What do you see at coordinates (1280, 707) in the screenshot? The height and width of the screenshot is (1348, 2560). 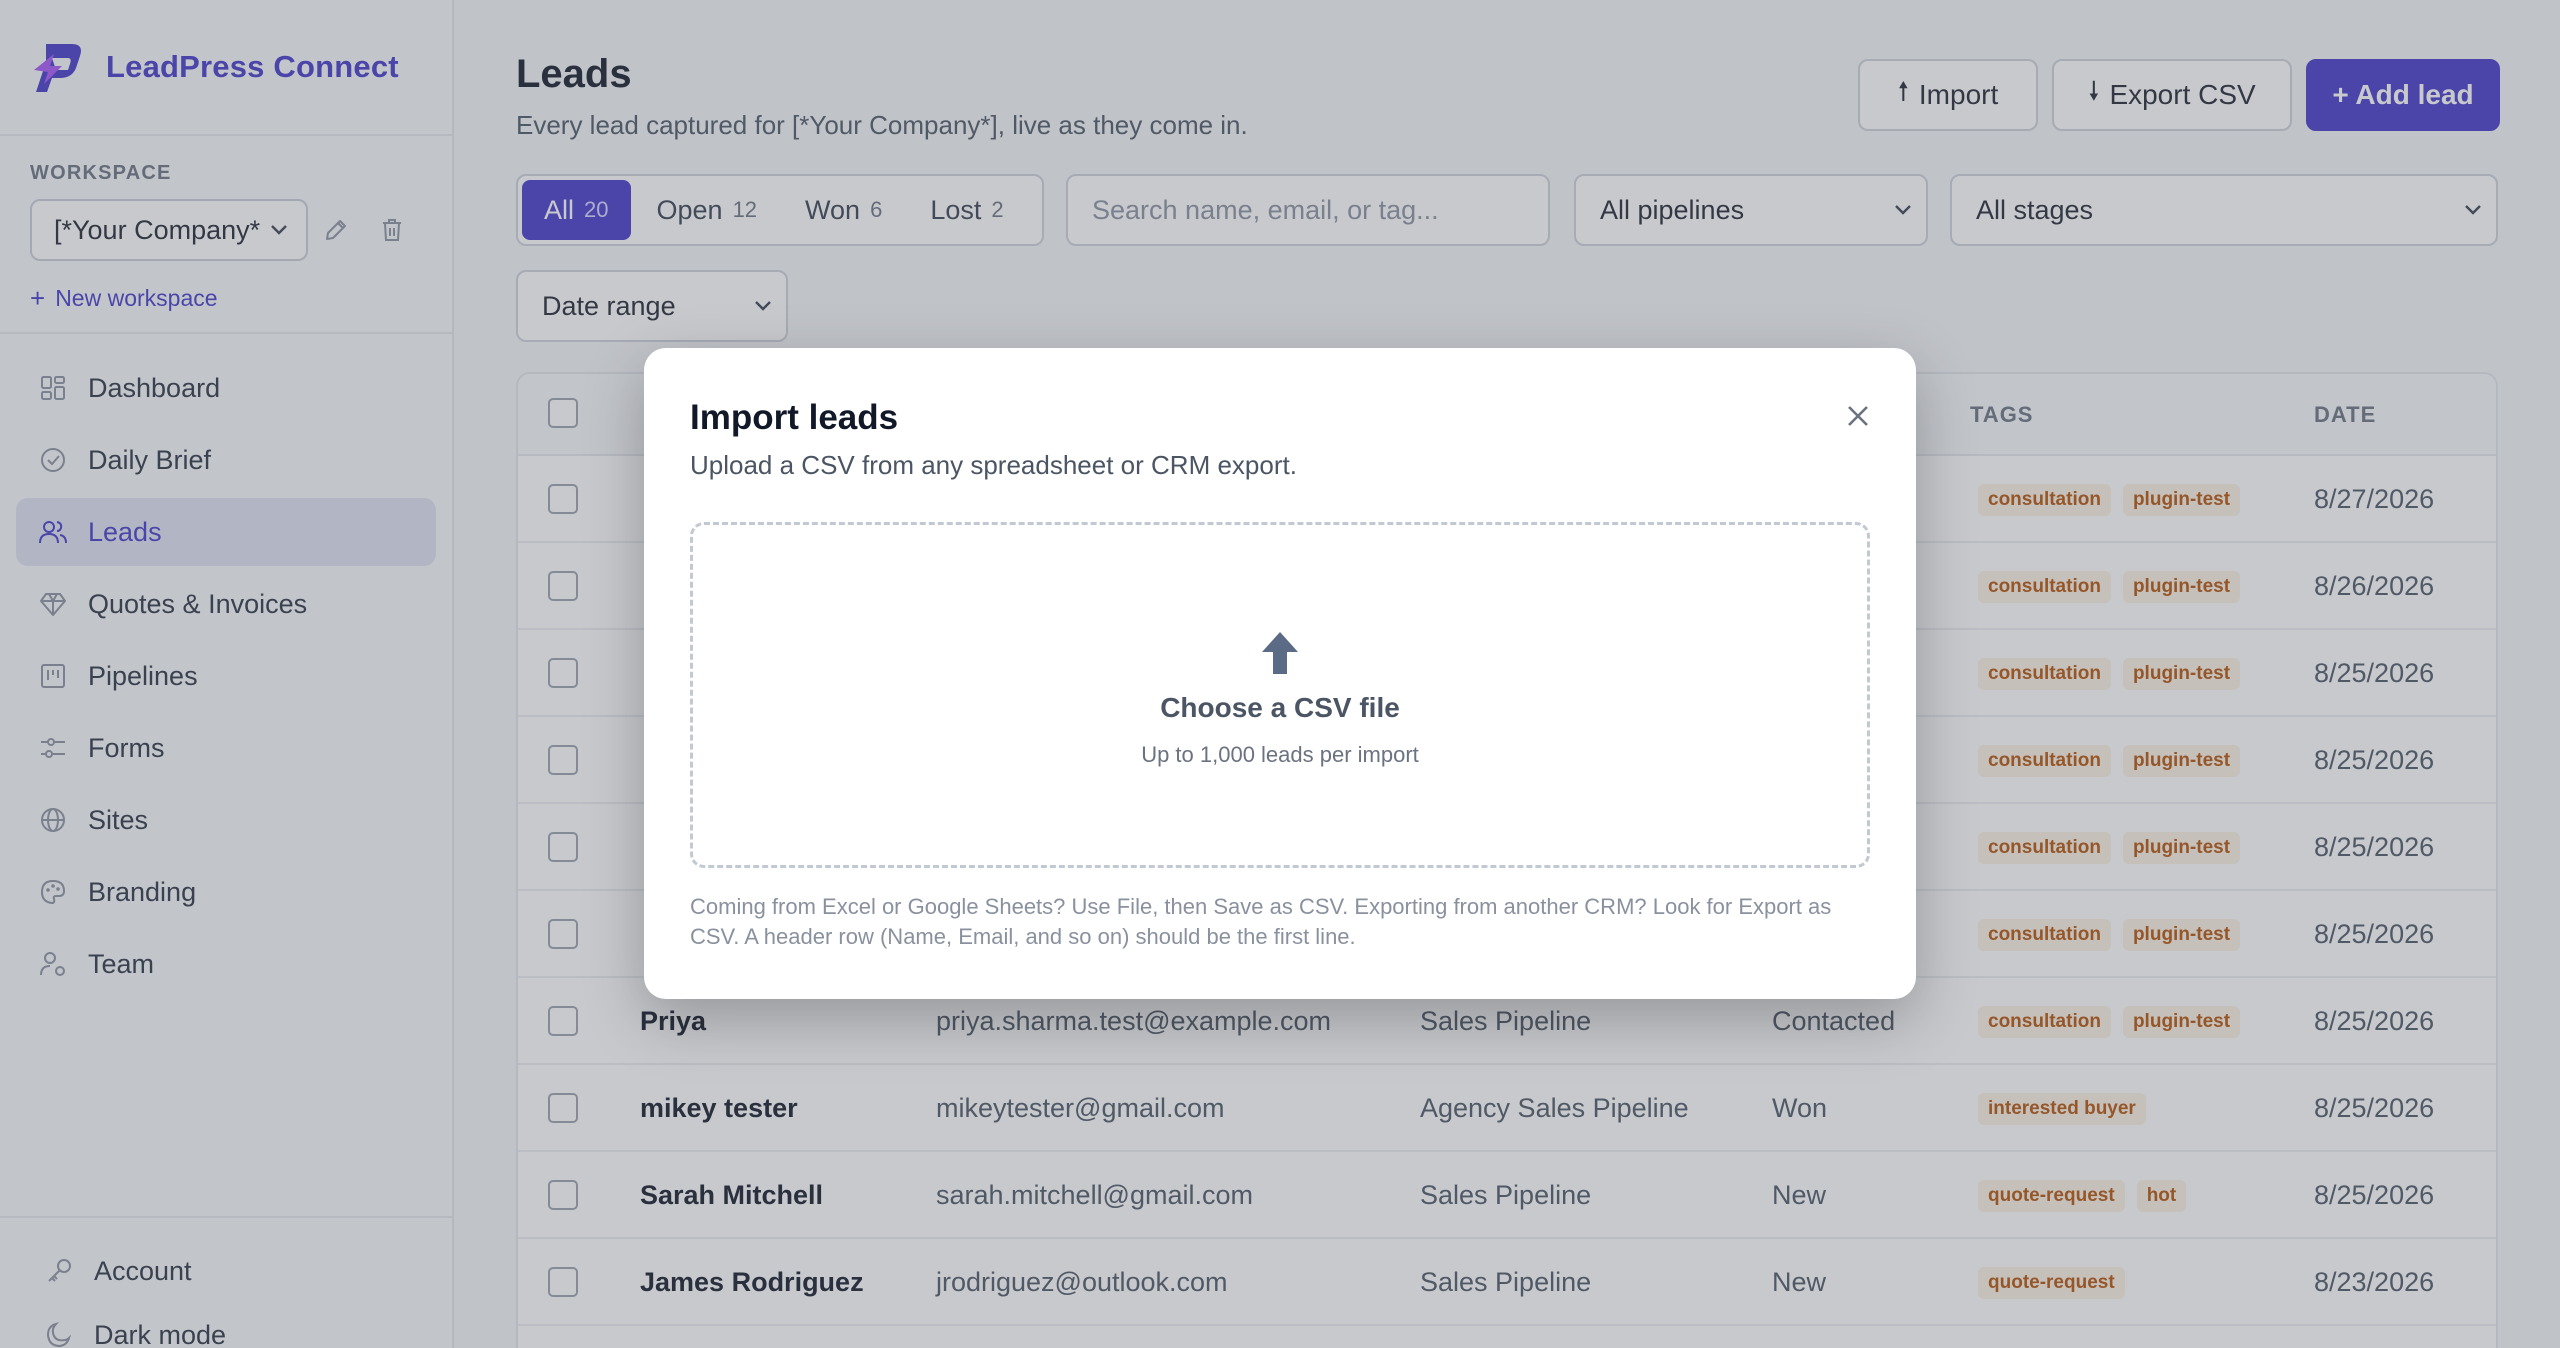 I see `dropzone-title: Choose a CSV file` at bounding box center [1280, 707].